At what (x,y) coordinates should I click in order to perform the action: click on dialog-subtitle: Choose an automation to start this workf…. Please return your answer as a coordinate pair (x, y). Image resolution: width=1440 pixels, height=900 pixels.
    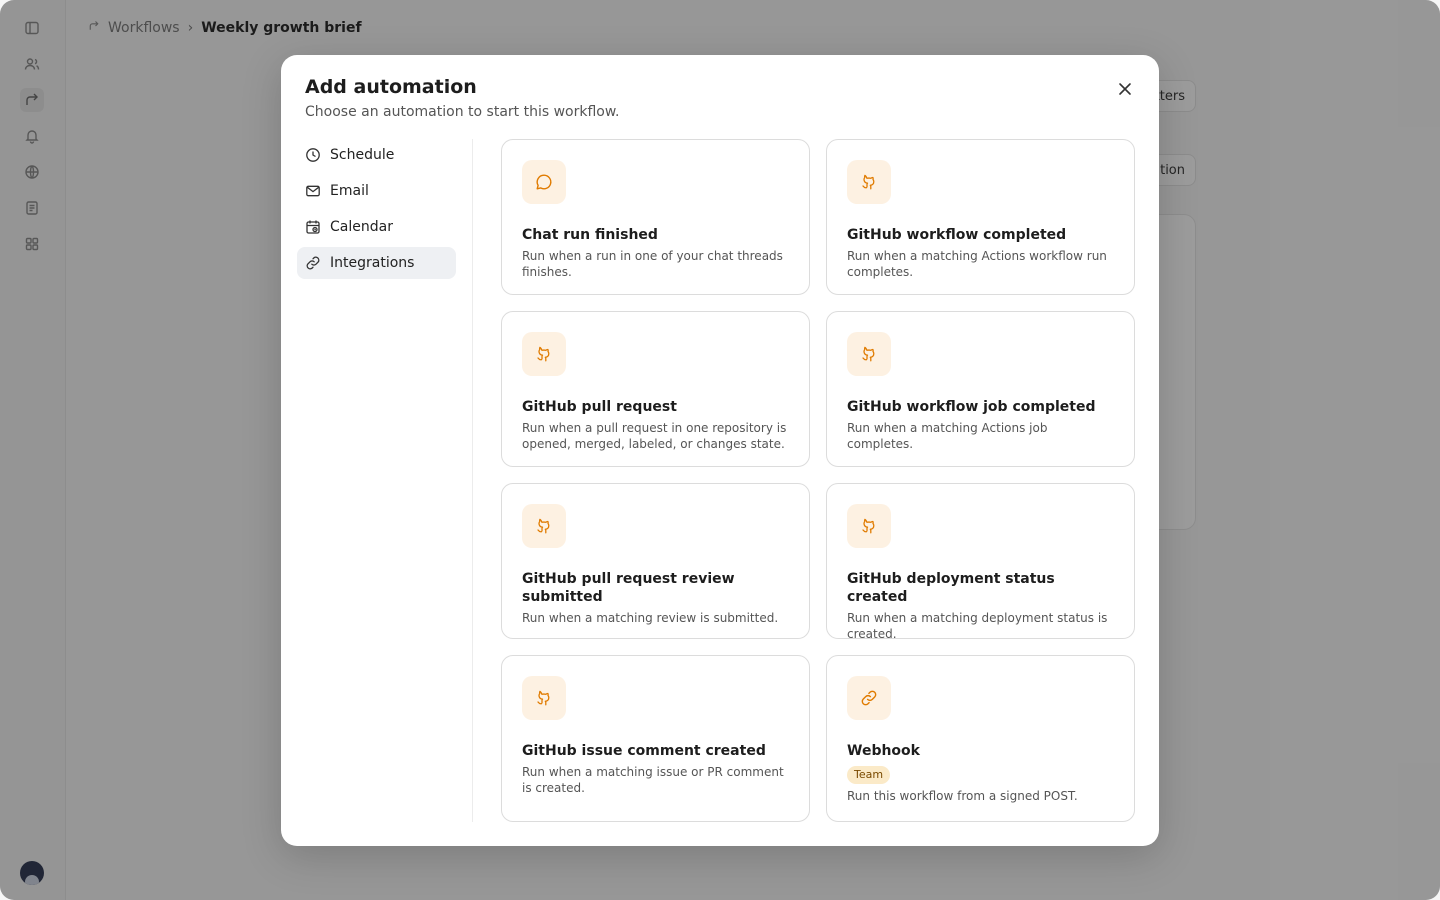
    Looking at the image, I should click on (462, 112).